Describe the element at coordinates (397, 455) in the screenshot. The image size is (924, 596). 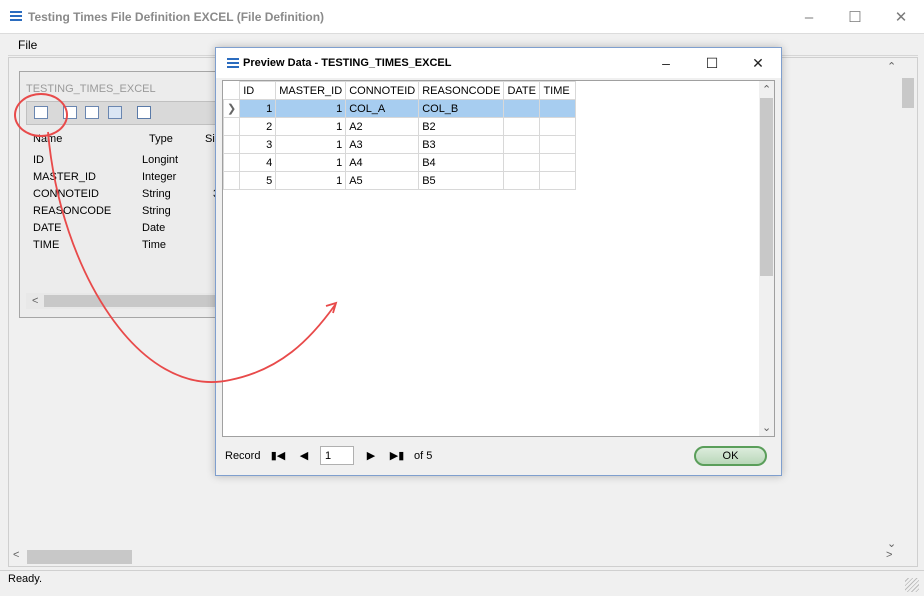
I see `last-record-icon: ▶▮` at that location.